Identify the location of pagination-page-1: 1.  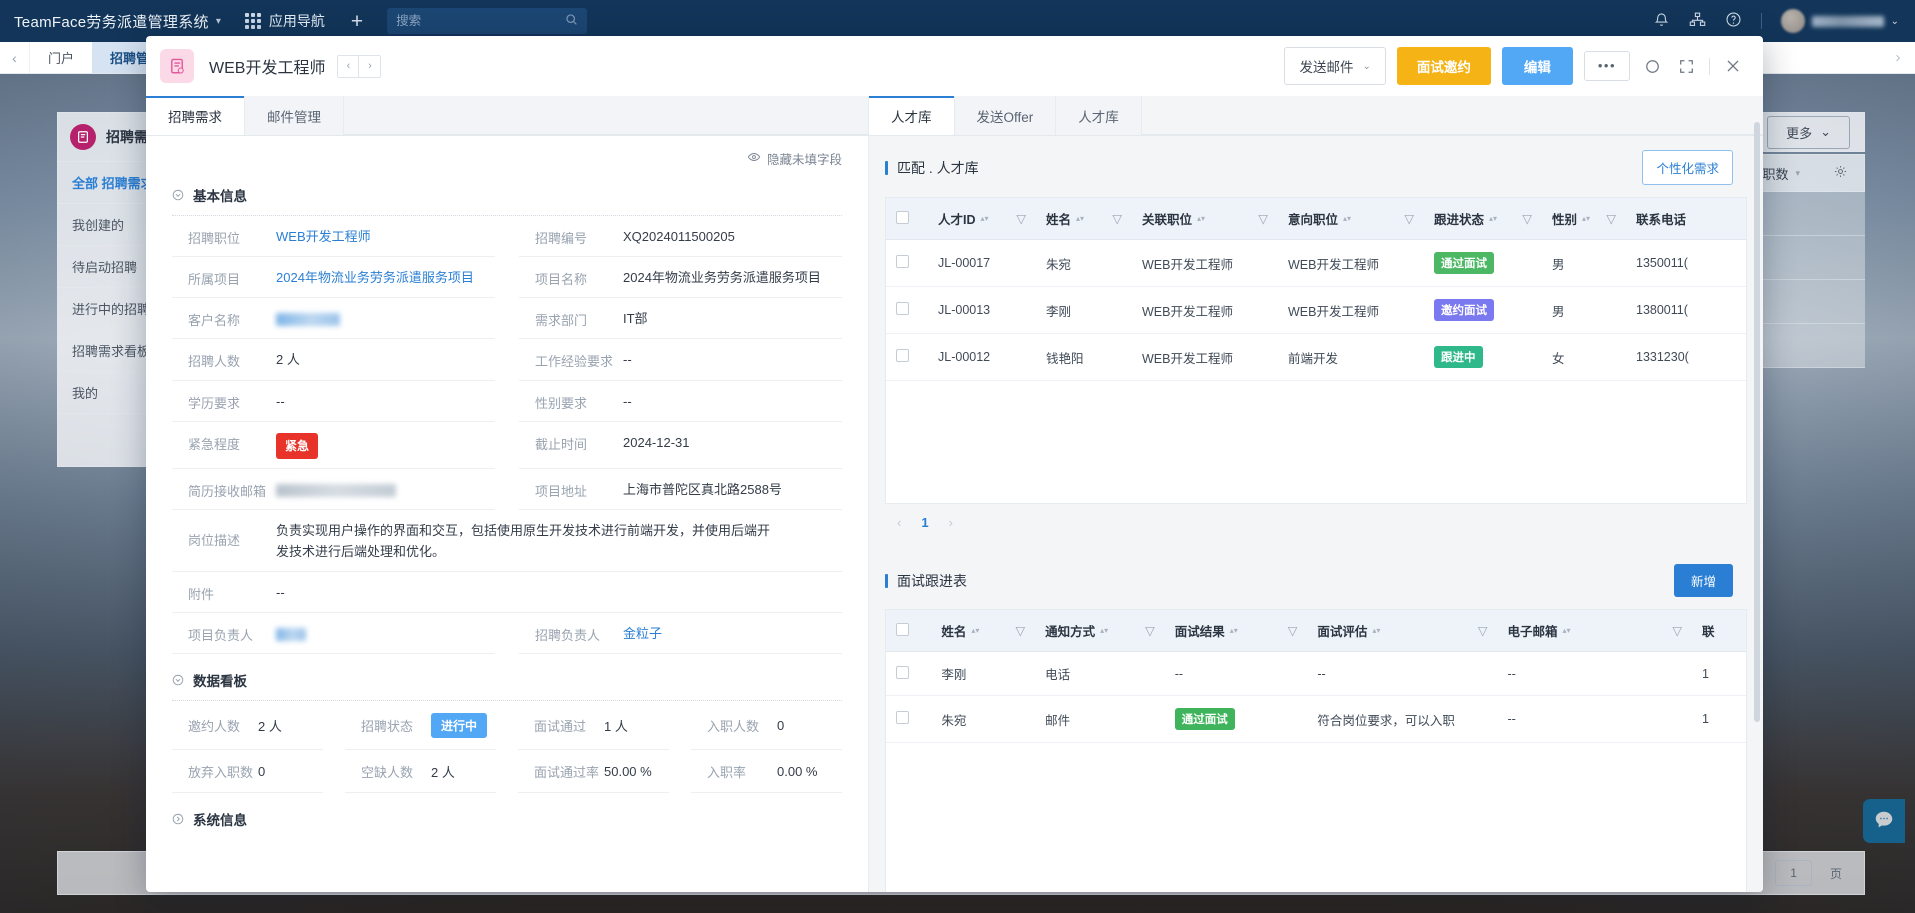
(924, 522).